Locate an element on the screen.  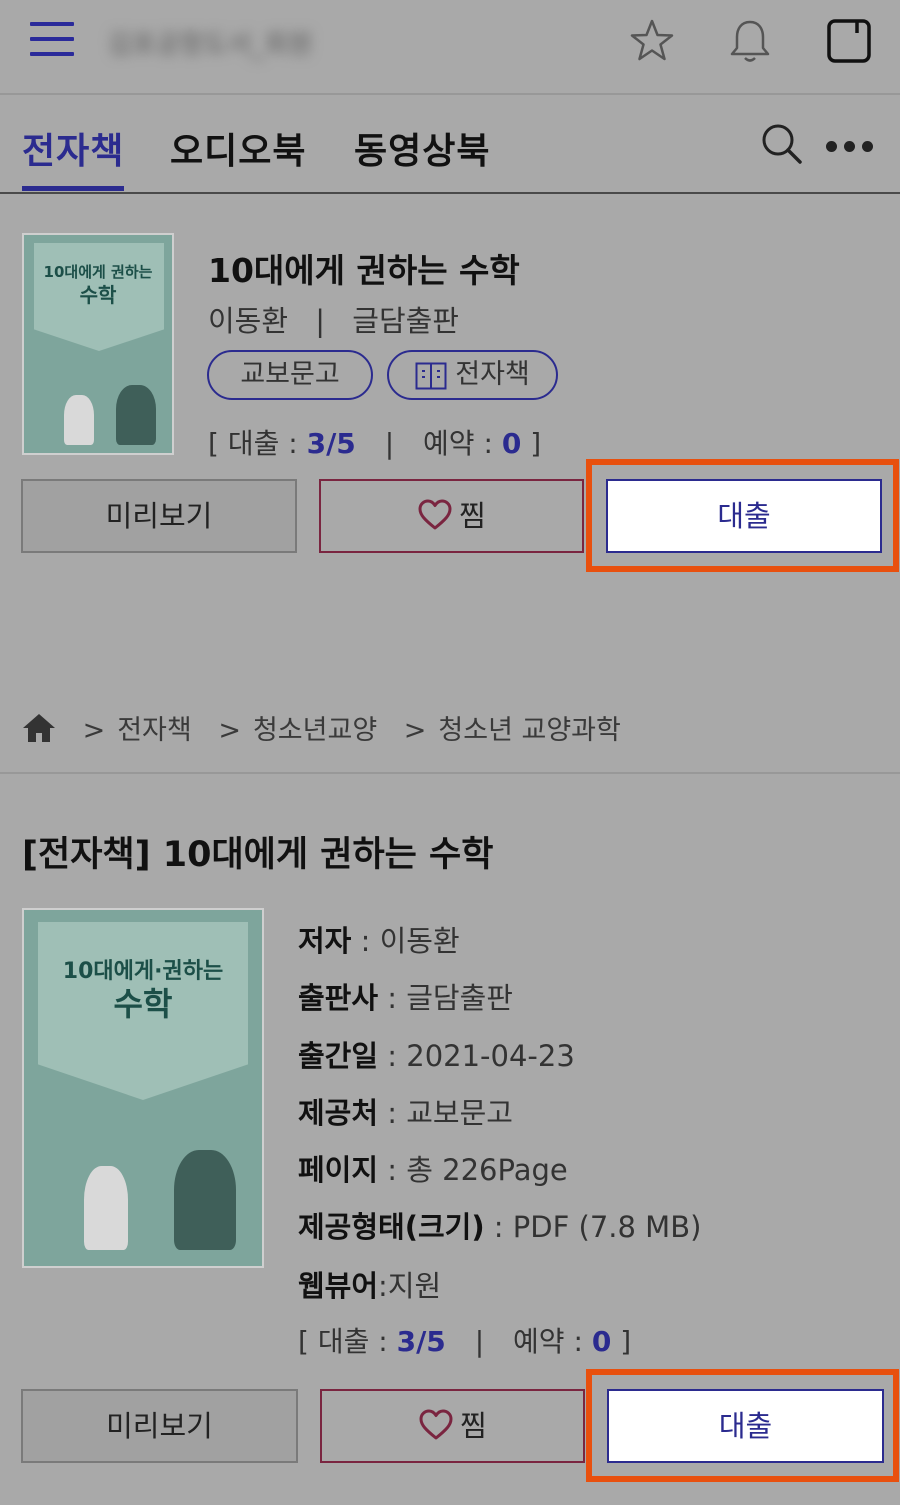
detail-value: :지원 is located at coordinates (410, 1286).